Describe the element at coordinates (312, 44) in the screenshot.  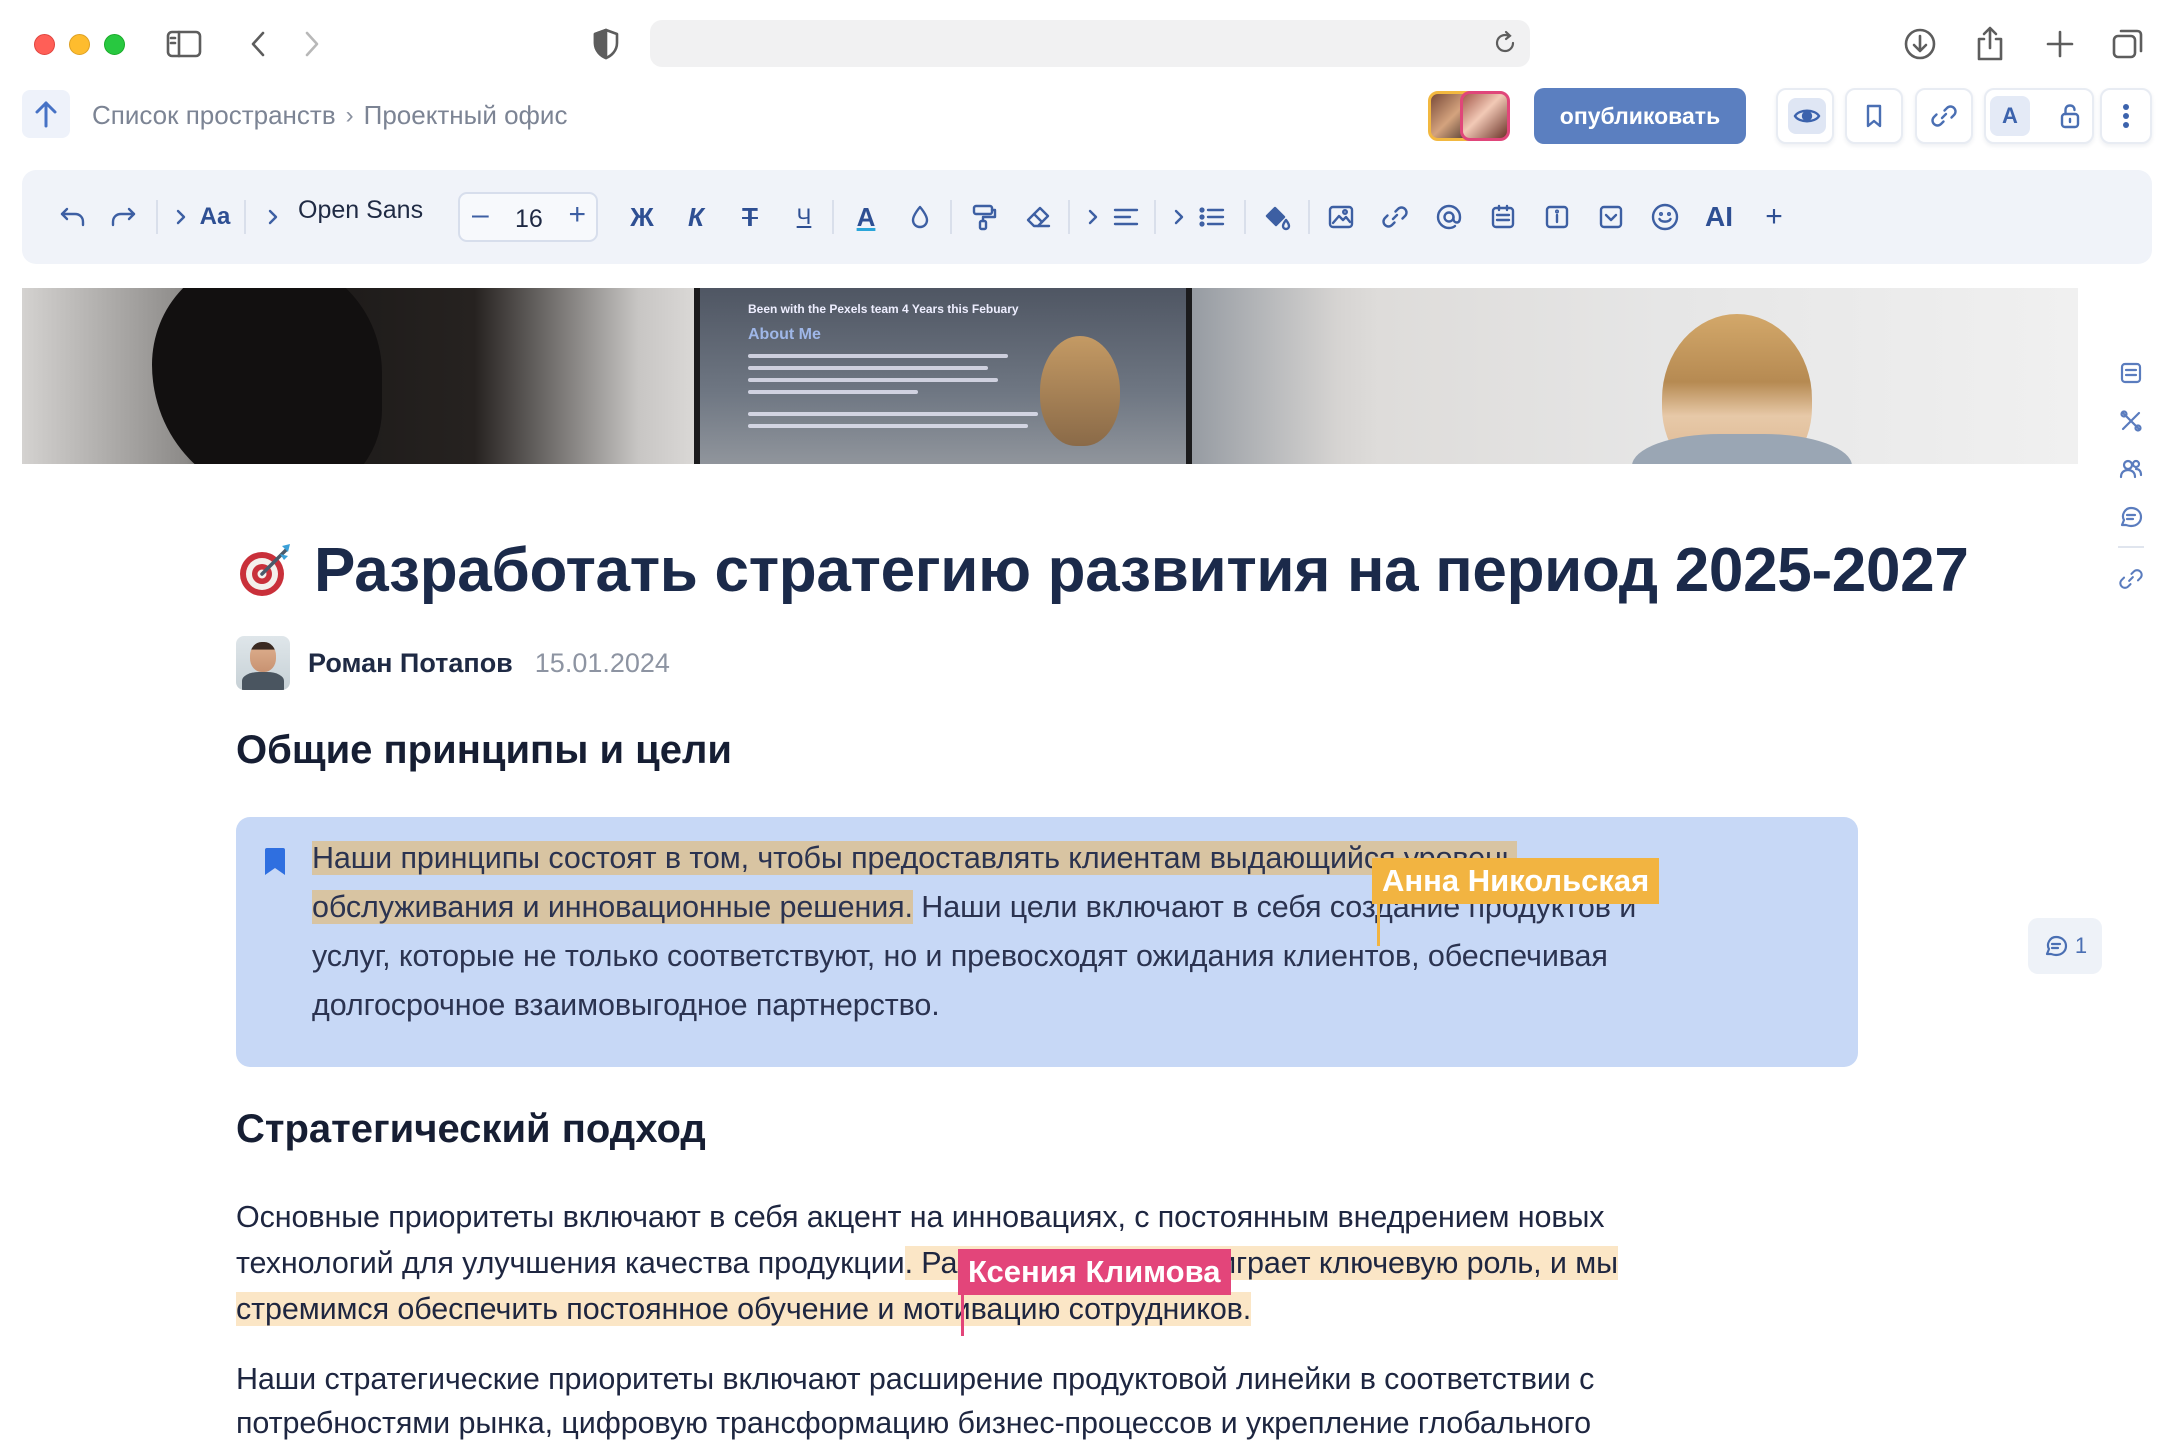
I see `forward-chevron-icon` at that location.